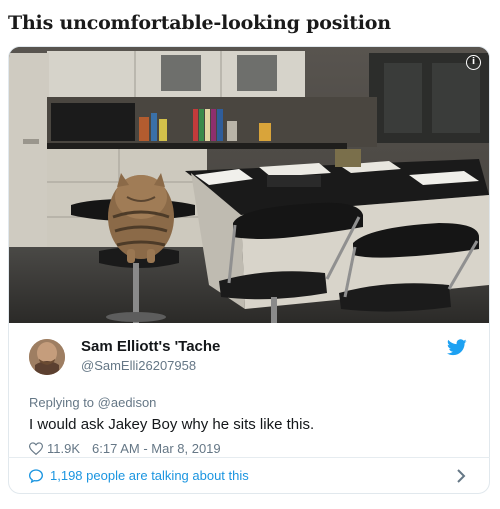 The image size is (500, 509). I want to click on like-count: 11.9K, so click(63, 448).